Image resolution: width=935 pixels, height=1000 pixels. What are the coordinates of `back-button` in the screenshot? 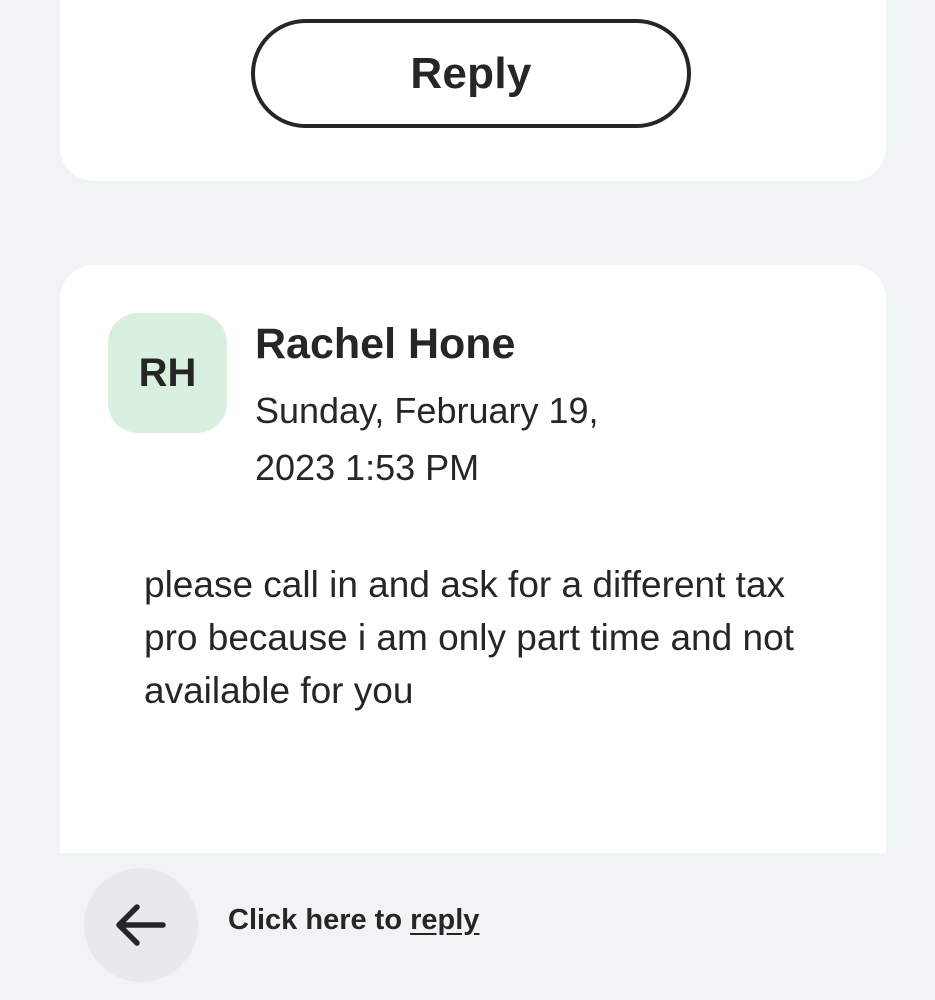 It's located at (141, 925).